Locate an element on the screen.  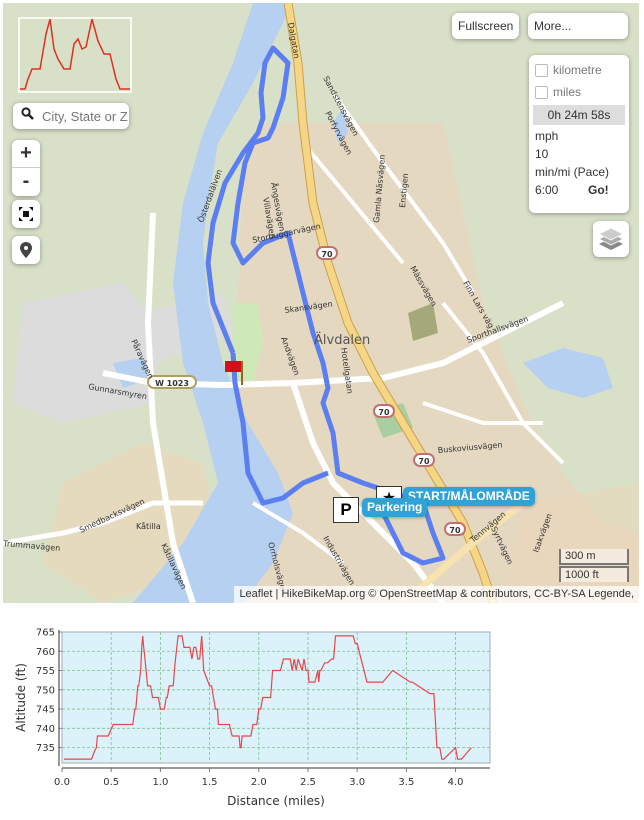
minimap-profile is located at coordinates (75, 54).